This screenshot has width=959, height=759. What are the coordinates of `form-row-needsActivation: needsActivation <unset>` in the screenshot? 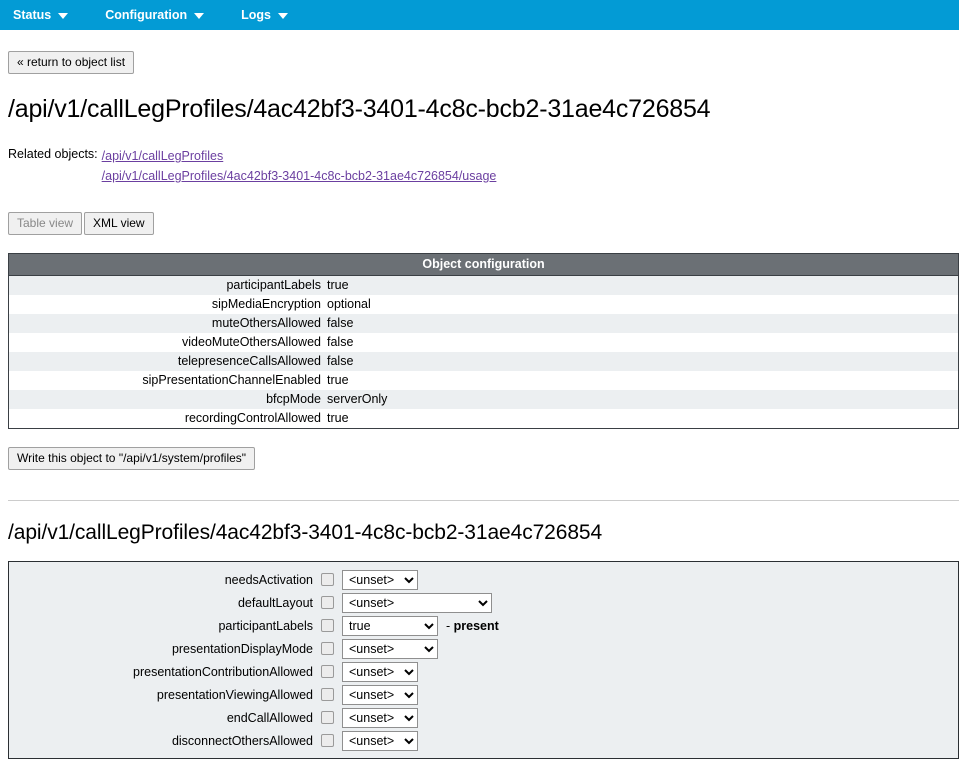 It's located at (483, 579).